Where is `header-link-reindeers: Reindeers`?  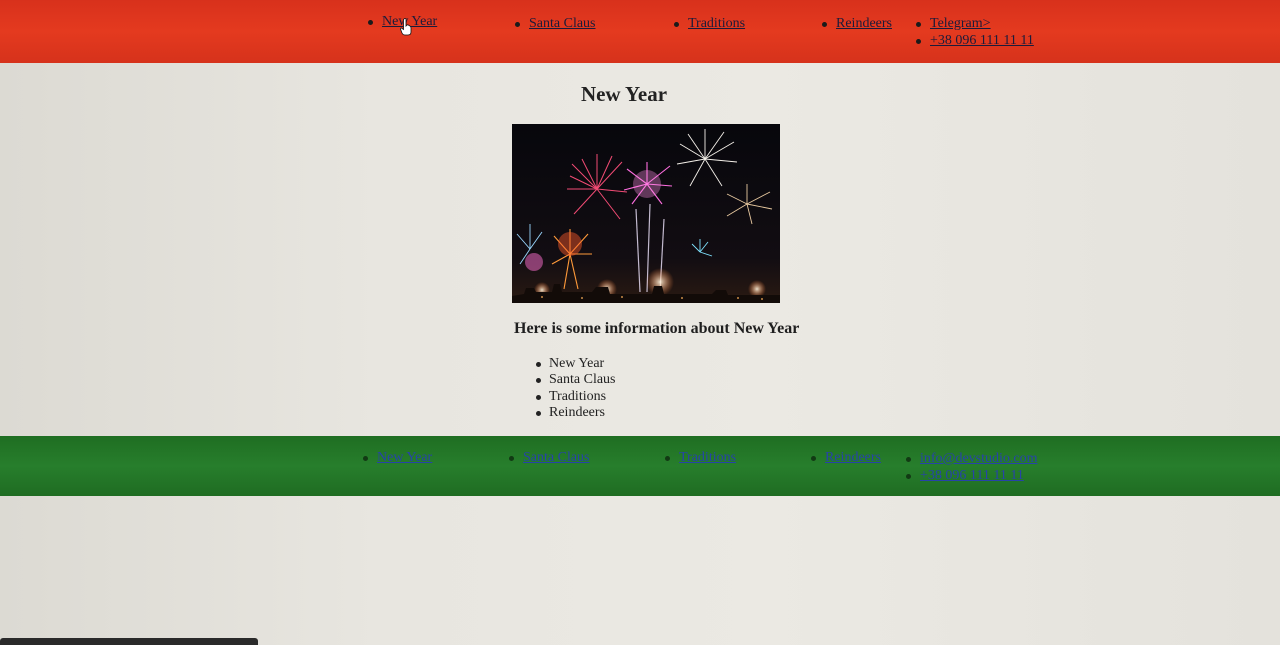
header-link-reindeers: Reindeers is located at coordinates (864, 23).